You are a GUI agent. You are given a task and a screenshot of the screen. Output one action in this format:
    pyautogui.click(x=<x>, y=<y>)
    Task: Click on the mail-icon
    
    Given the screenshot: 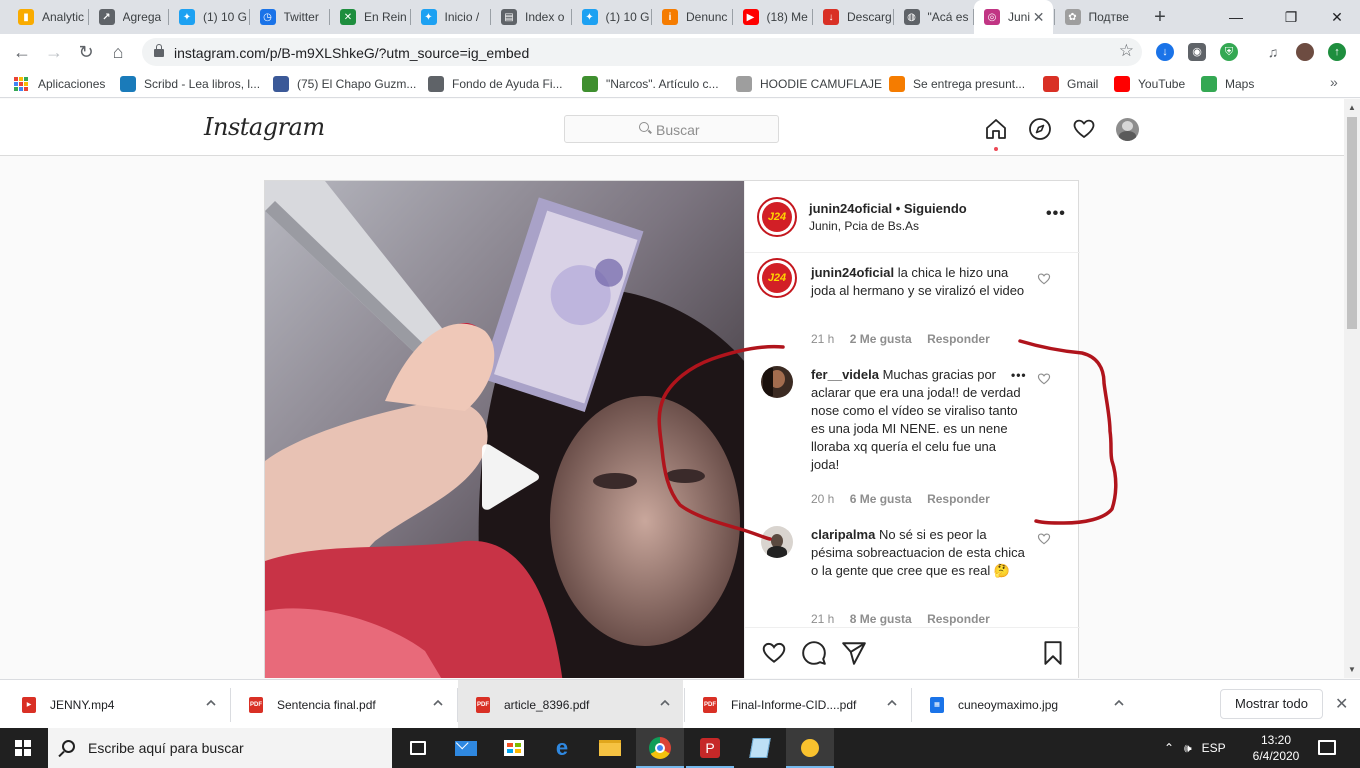 What is the action you would take?
    pyautogui.click(x=466, y=748)
    